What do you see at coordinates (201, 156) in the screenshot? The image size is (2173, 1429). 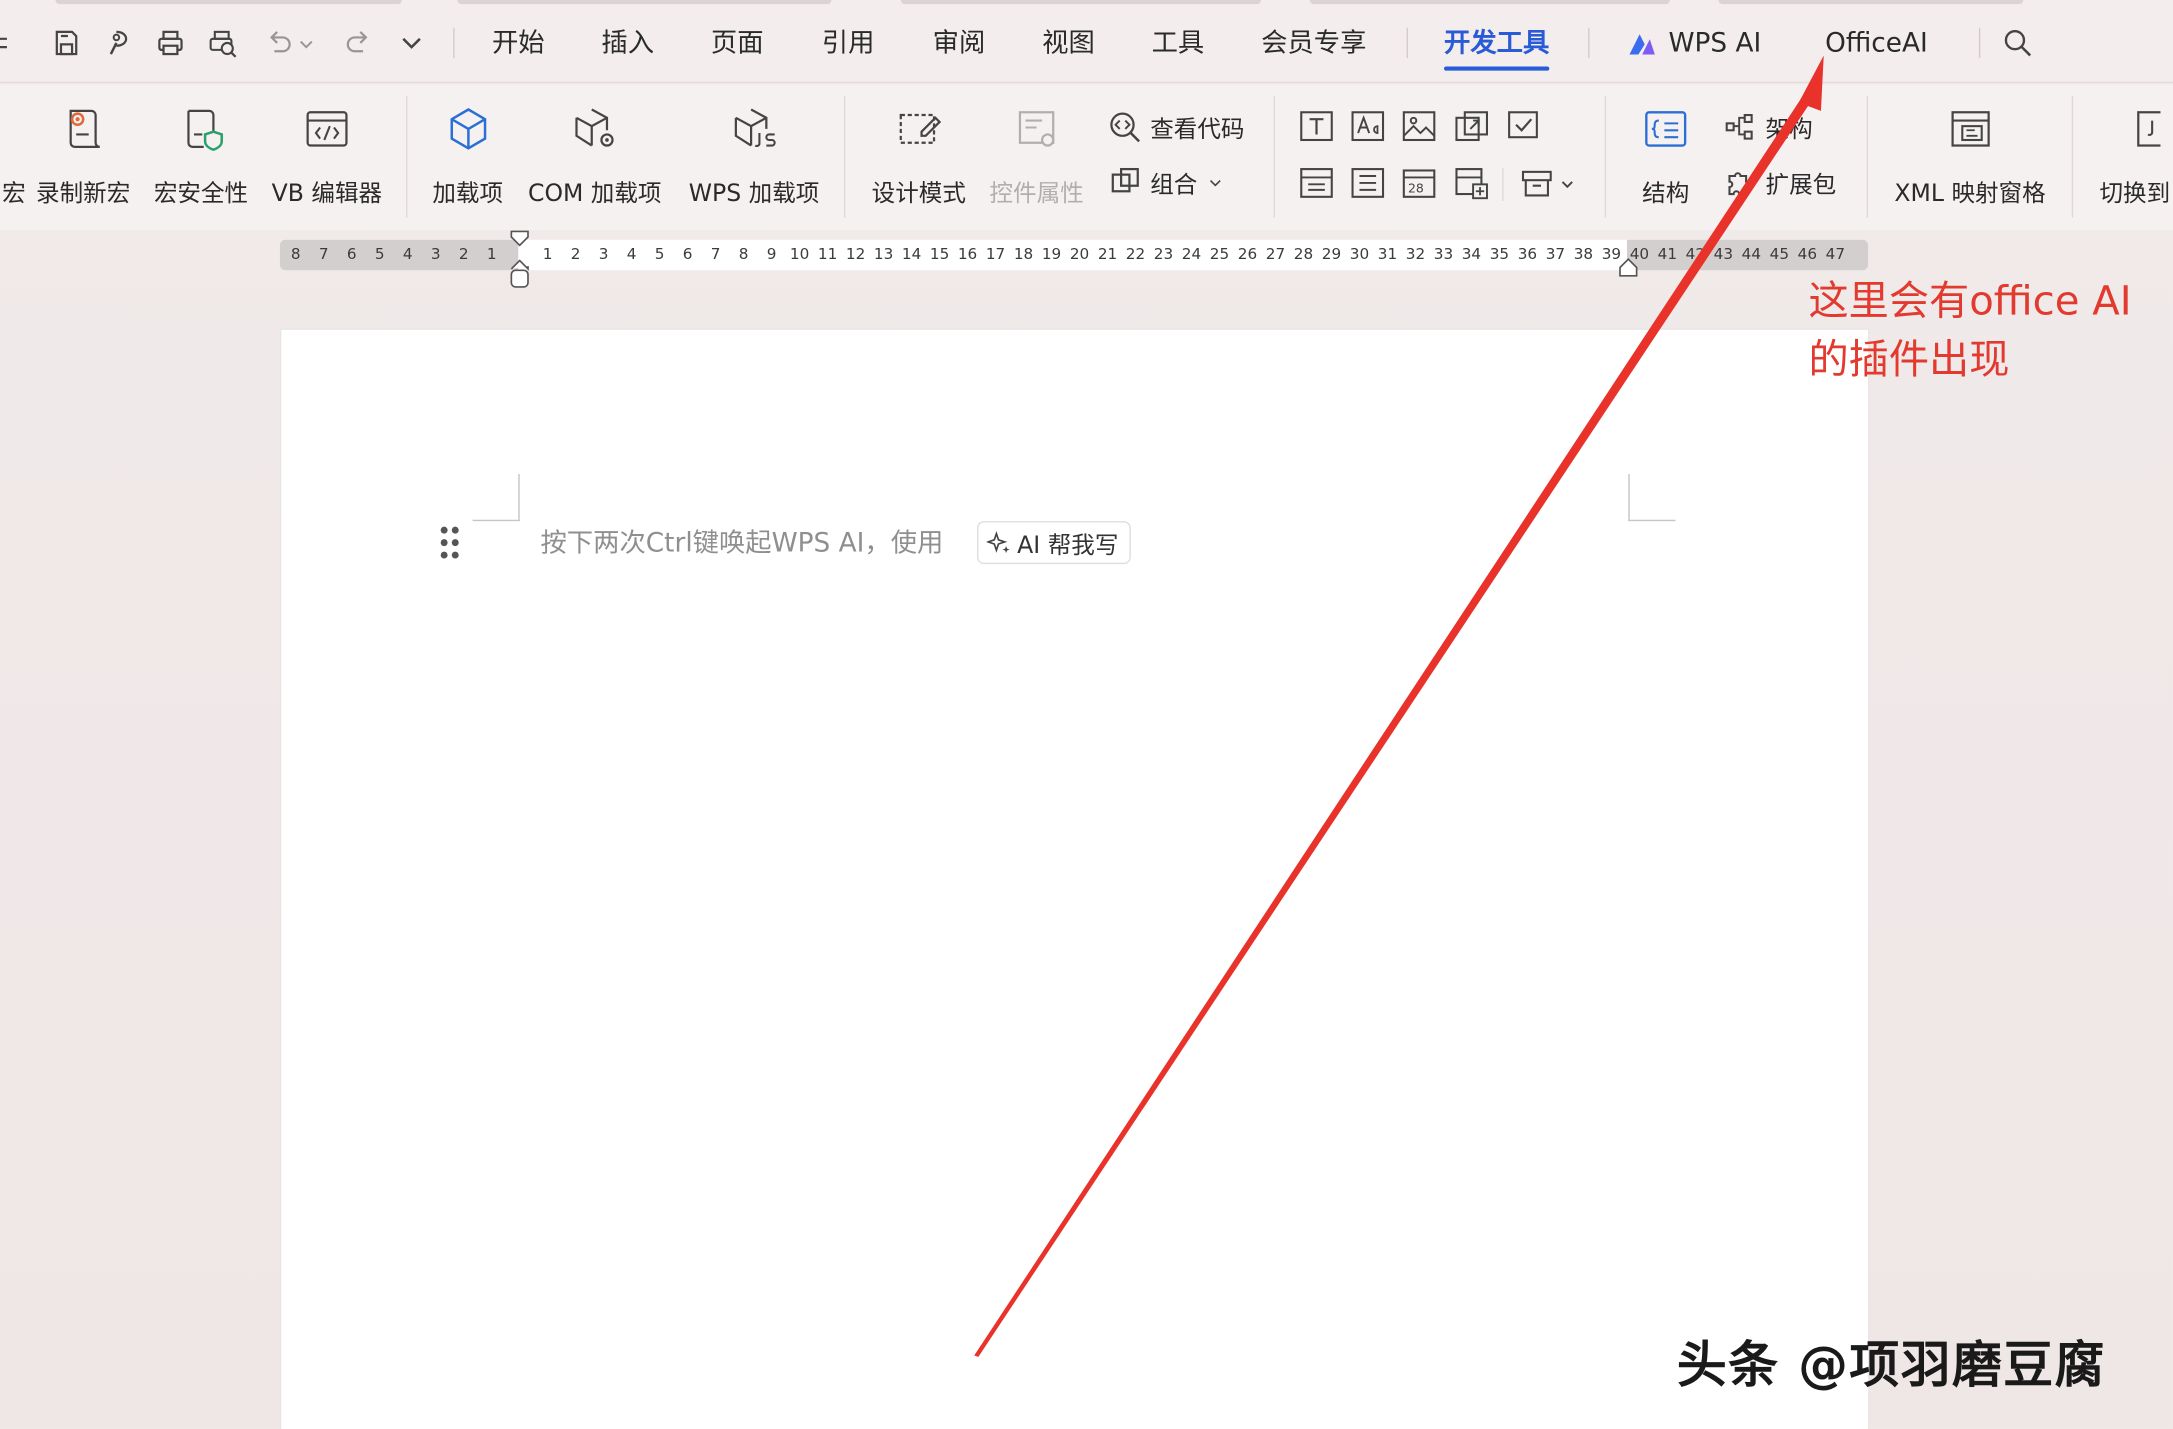 I see `macro-security-button: 宏安全性` at bounding box center [201, 156].